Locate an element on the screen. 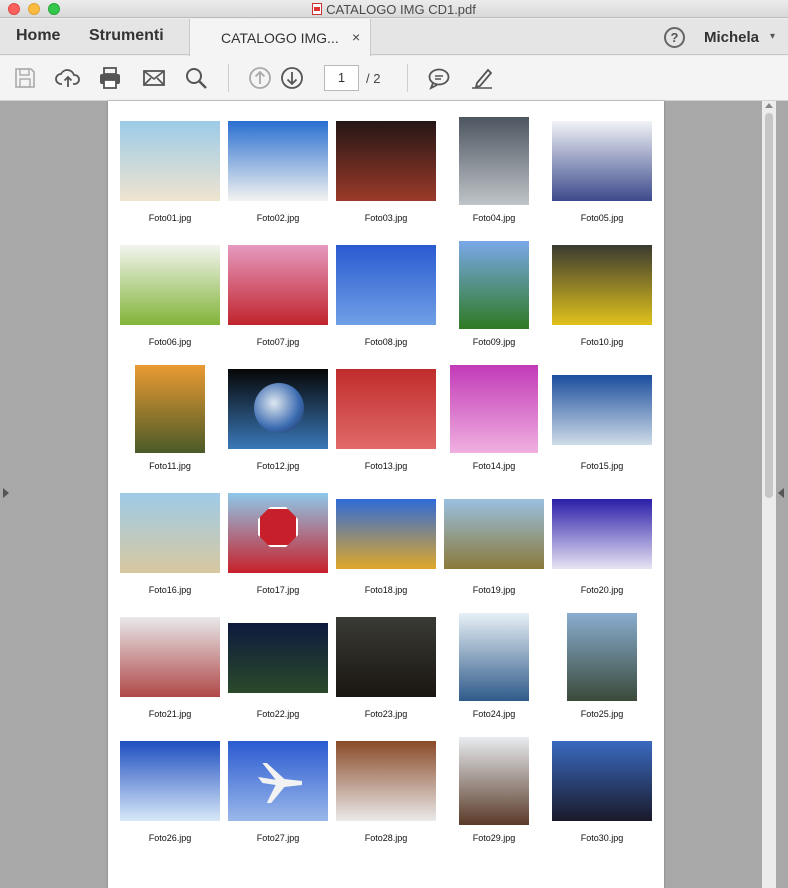  photo-cell: Foto17.jpg is located at coordinates (278, 549).